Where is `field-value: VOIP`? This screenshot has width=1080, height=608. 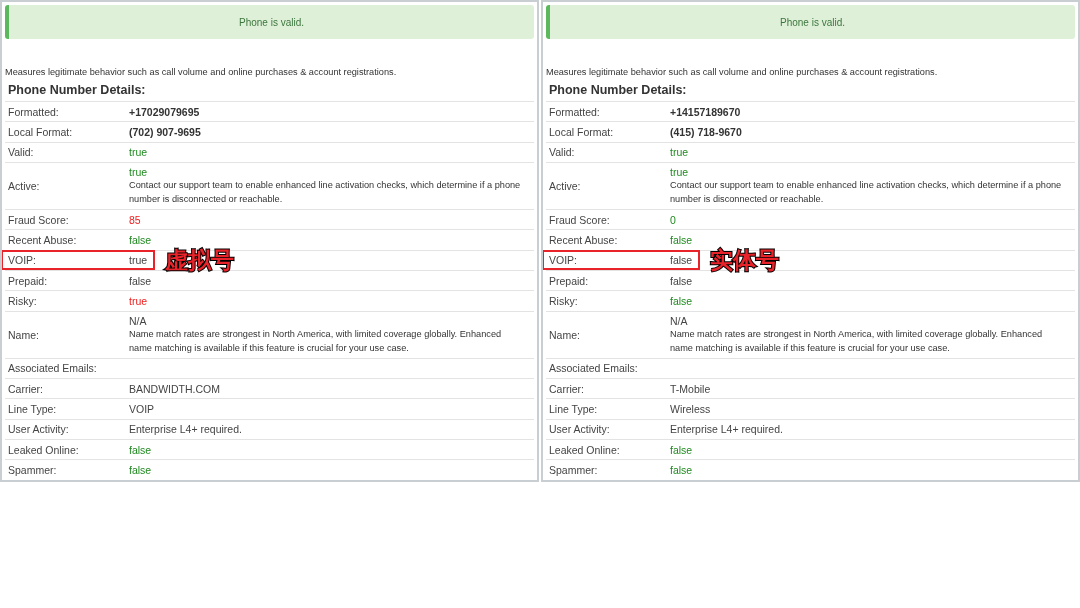
field-value: VOIP is located at coordinates (142, 409).